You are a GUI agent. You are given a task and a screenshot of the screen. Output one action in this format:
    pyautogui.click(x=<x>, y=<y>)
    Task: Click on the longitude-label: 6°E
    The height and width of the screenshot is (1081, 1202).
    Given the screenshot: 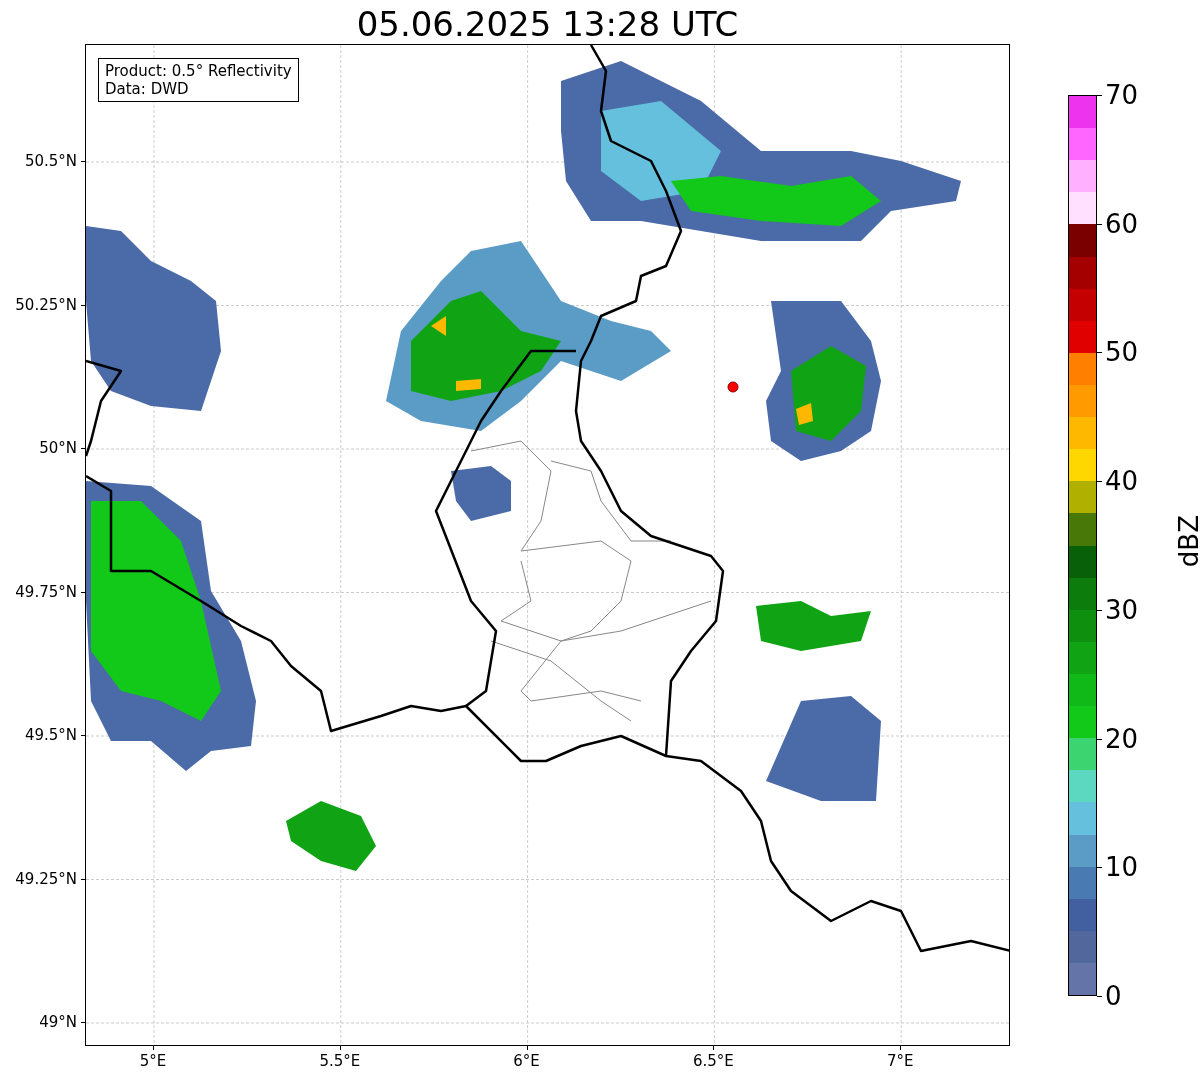 What is the action you would take?
    pyautogui.click(x=526, y=1061)
    